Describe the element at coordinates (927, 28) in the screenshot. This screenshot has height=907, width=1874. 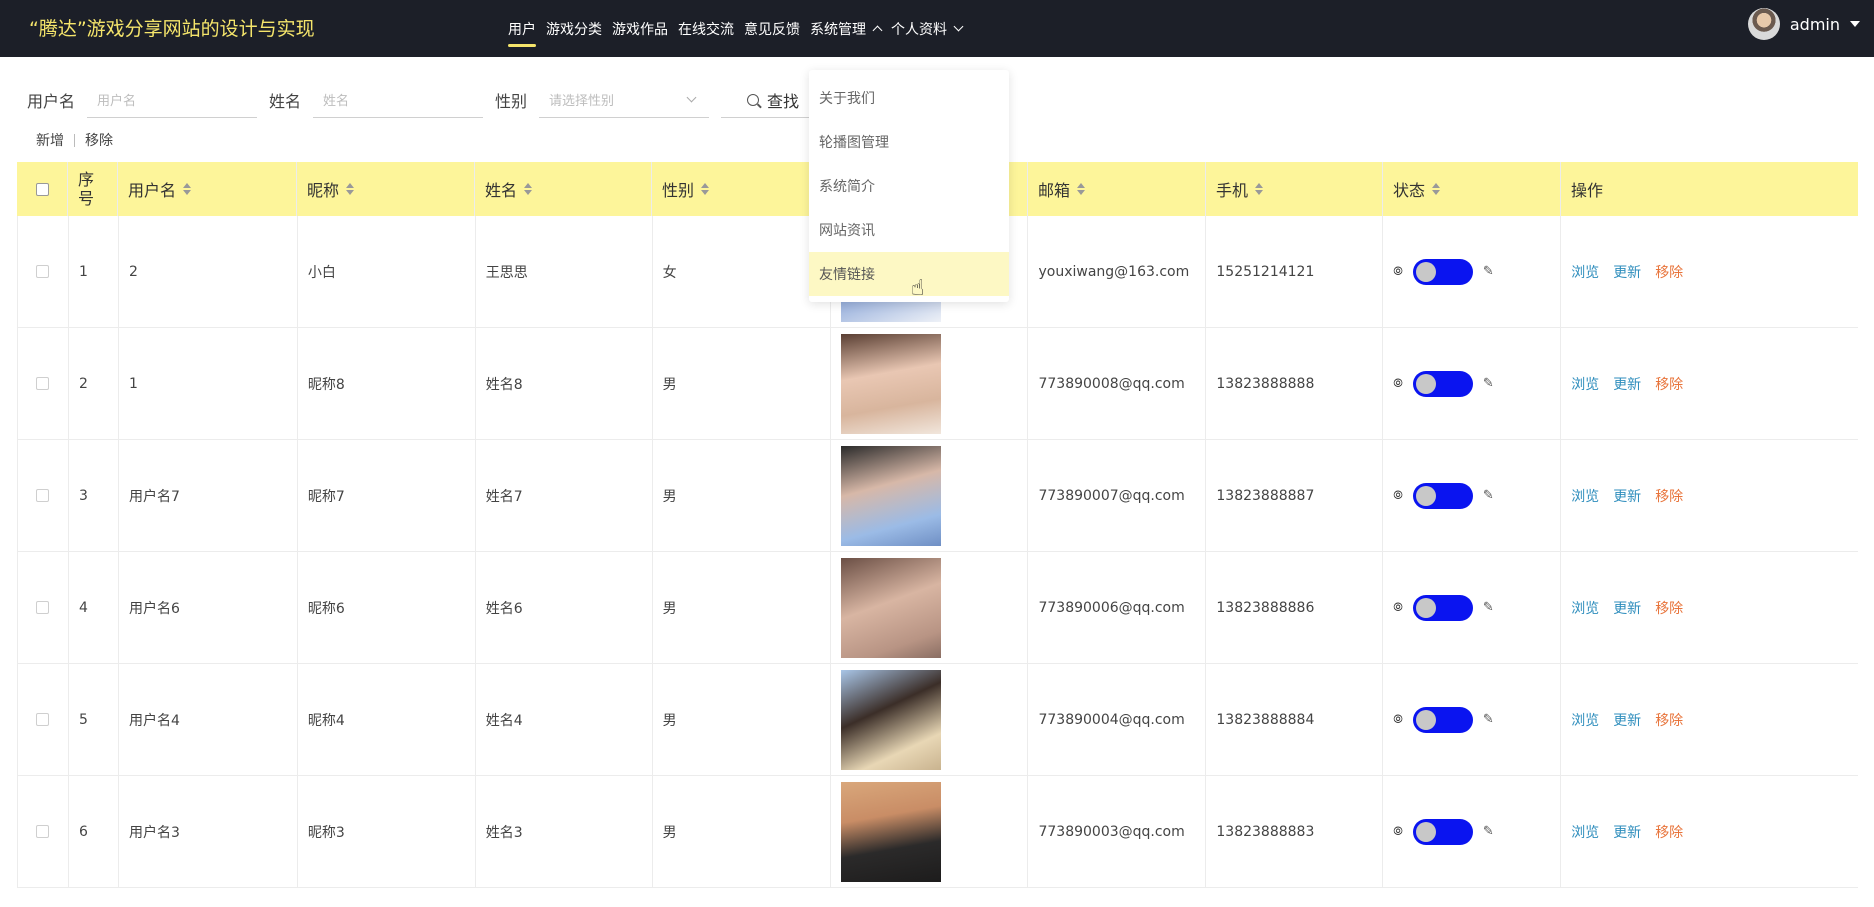
I see `nav-item-profile: 个人资料` at that location.